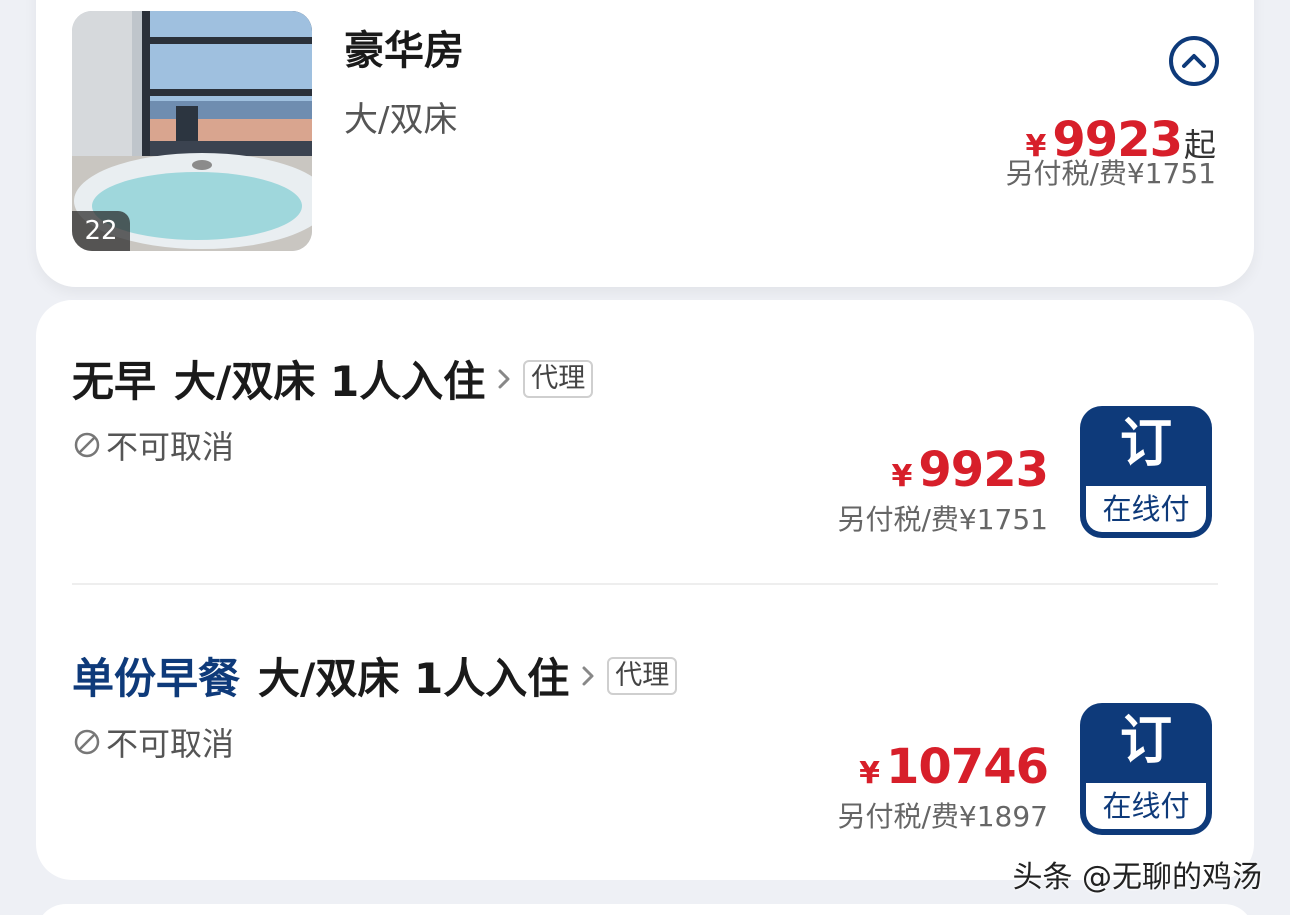 Image resolution: width=1290 pixels, height=915 pixels. I want to click on room-tax-note: 另付税/费¥1751, so click(1110, 173).